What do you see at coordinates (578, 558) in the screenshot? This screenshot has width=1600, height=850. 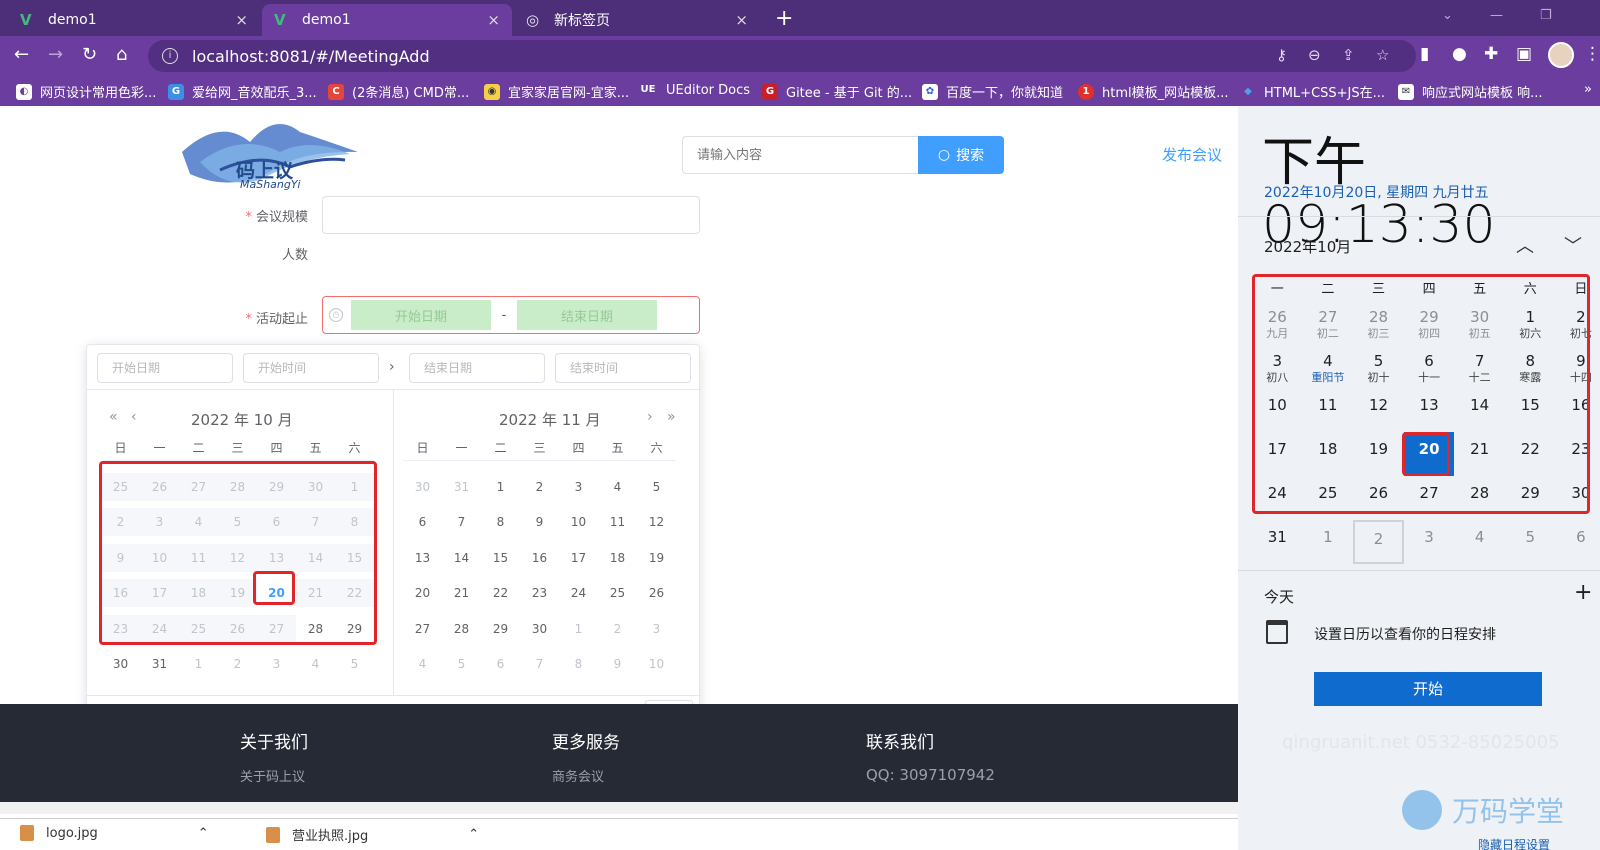 I see `calendar-day: 17` at bounding box center [578, 558].